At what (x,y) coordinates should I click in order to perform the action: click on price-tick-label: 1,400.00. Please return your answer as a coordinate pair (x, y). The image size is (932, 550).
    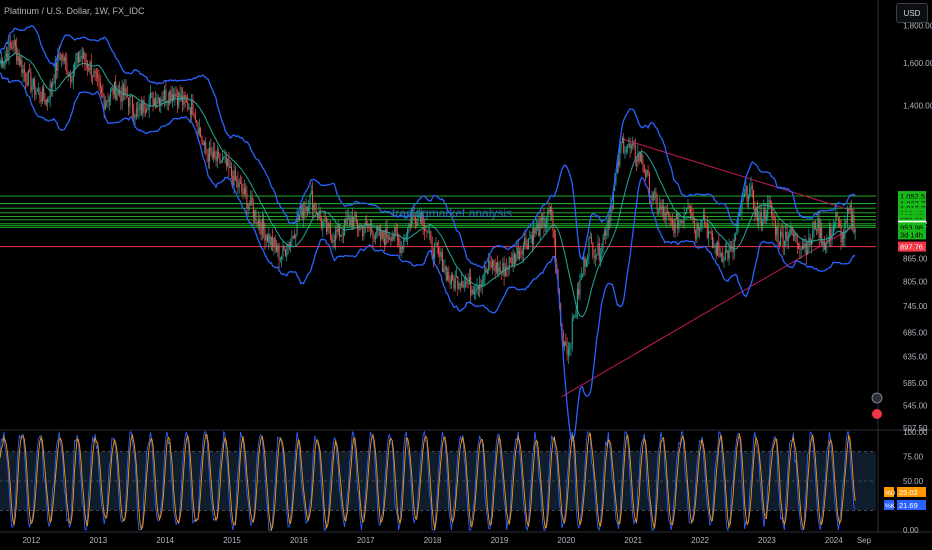
    Looking at the image, I should click on (917, 105).